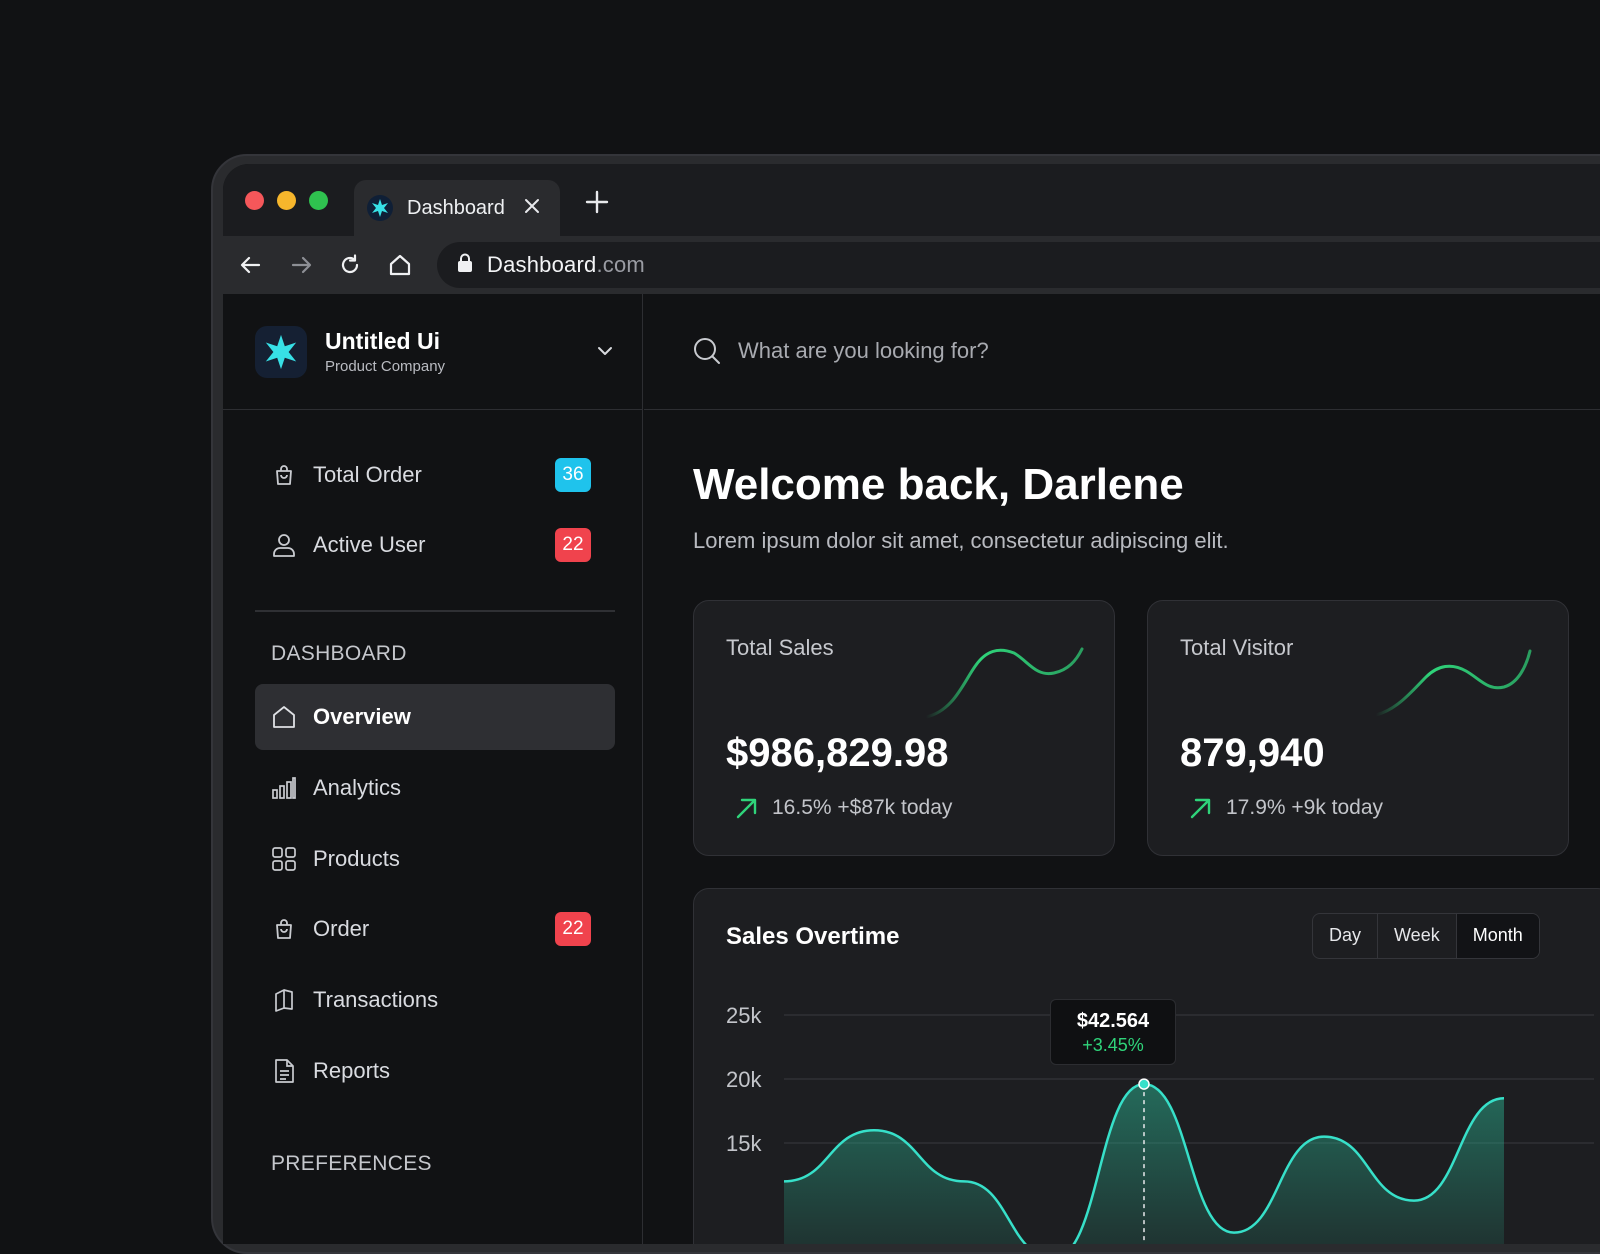  Describe the element at coordinates (465, 265) in the screenshot. I see `lock-icon` at that location.